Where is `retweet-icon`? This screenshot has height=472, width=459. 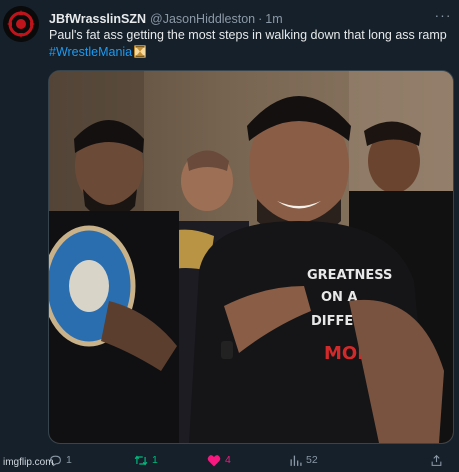 retweet-icon is located at coordinates (141, 460).